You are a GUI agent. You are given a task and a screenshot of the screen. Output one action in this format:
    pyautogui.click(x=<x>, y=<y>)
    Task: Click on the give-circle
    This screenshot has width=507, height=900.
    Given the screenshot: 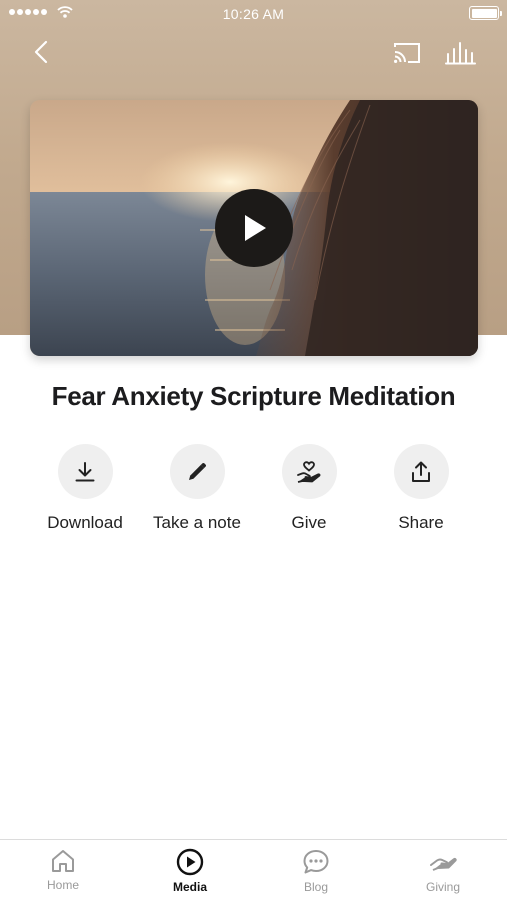 What is the action you would take?
    pyautogui.click(x=309, y=471)
    